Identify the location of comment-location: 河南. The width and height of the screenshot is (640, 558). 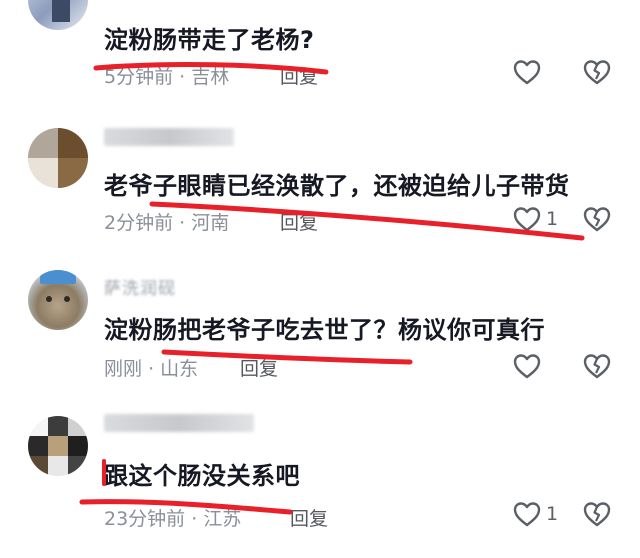
(210, 223).